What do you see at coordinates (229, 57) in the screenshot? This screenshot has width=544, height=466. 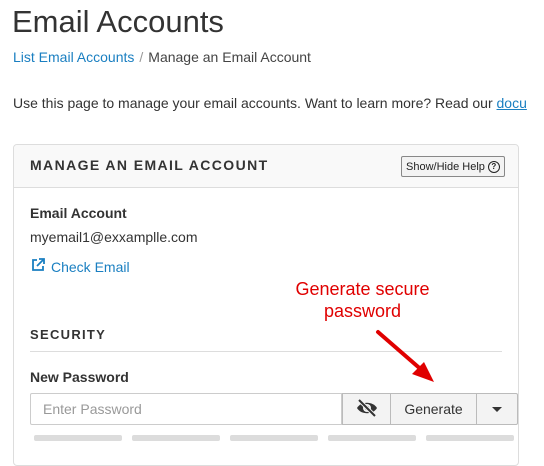 I see `breadcrumb-current: Manage an Email Account` at bounding box center [229, 57].